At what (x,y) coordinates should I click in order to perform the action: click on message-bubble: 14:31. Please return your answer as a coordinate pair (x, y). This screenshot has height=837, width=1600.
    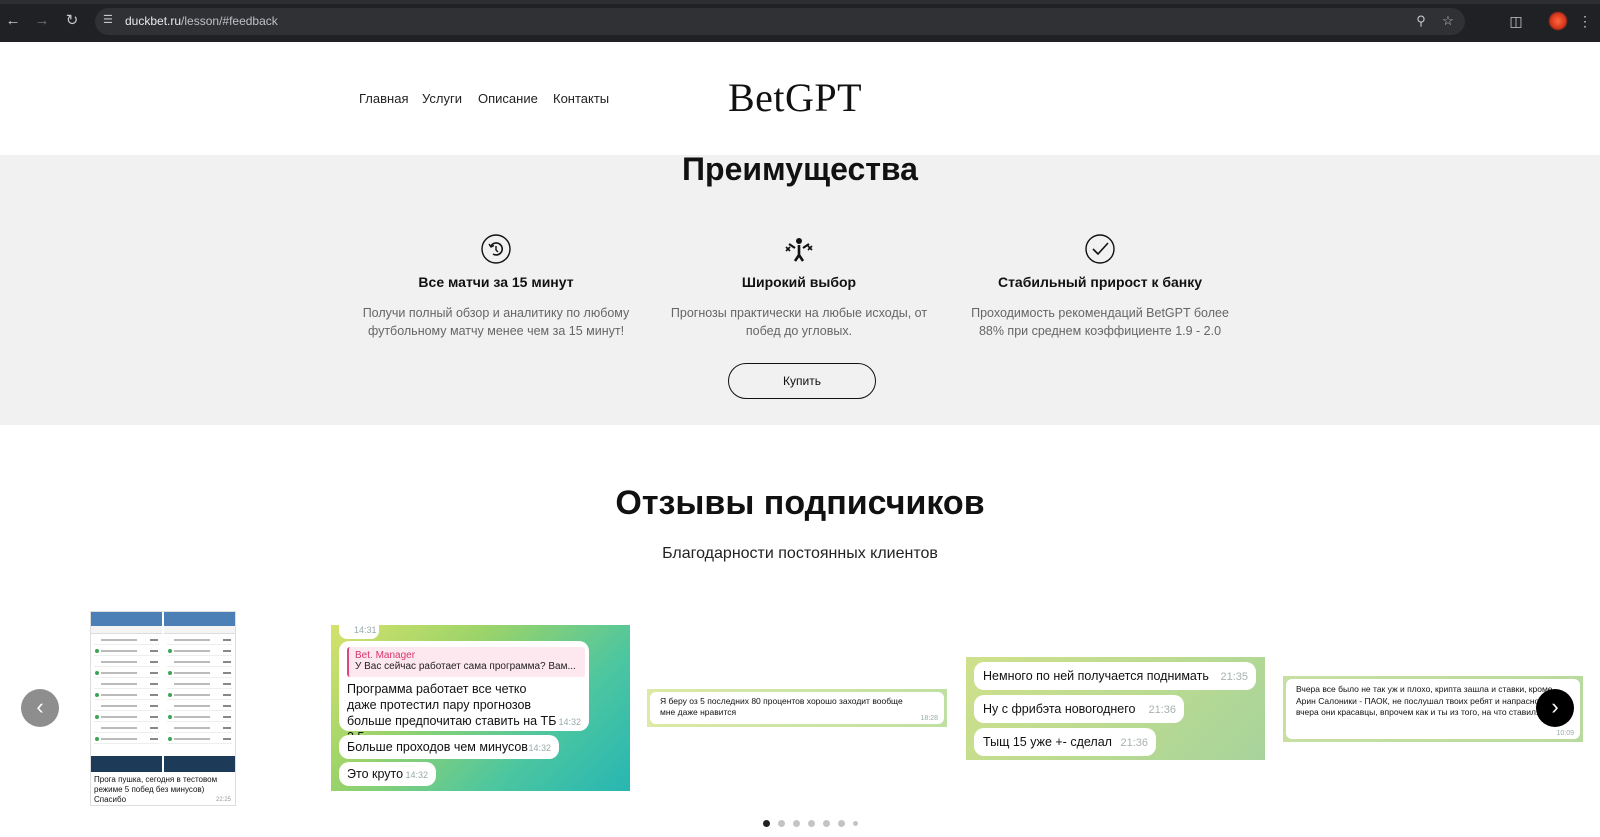
    Looking at the image, I should click on (359, 632).